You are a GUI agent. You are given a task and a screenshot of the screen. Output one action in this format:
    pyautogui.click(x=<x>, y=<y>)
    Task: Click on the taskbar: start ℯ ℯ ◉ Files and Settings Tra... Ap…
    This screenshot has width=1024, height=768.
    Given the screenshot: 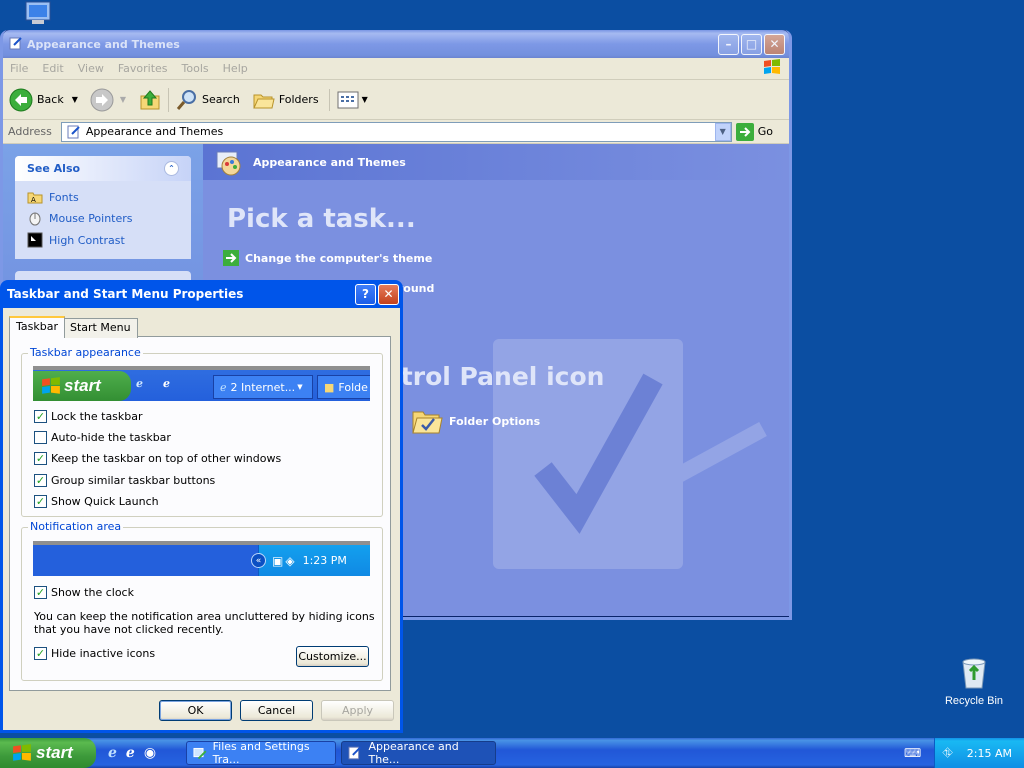 What is the action you would take?
    pyautogui.click(x=512, y=753)
    